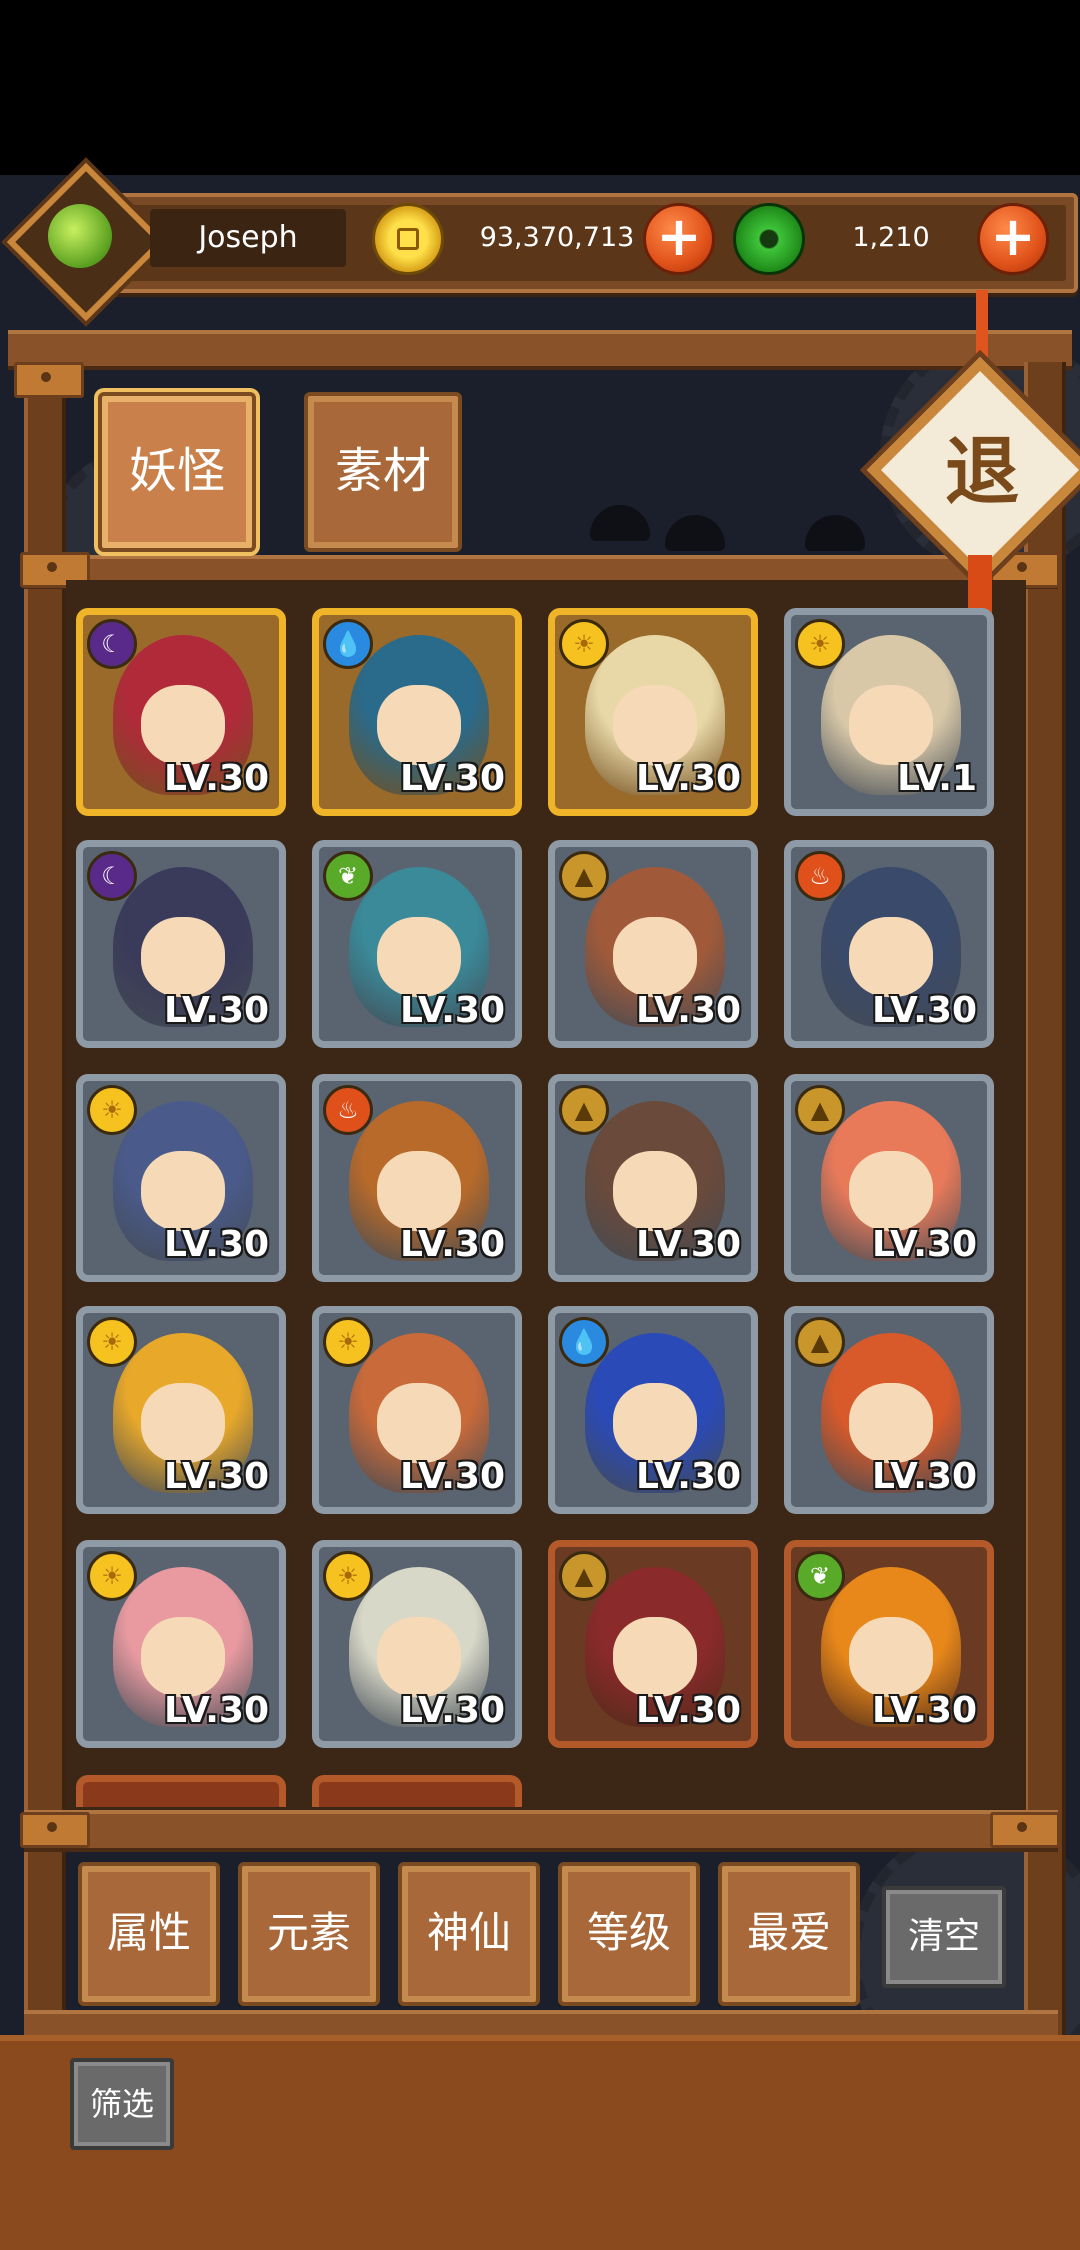 This screenshot has height=2250, width=1080. What do you see at coordinates (557, 237) in the screenshot?
I see `coin-amount: 93,370,713` at bounding box center [557, 237].